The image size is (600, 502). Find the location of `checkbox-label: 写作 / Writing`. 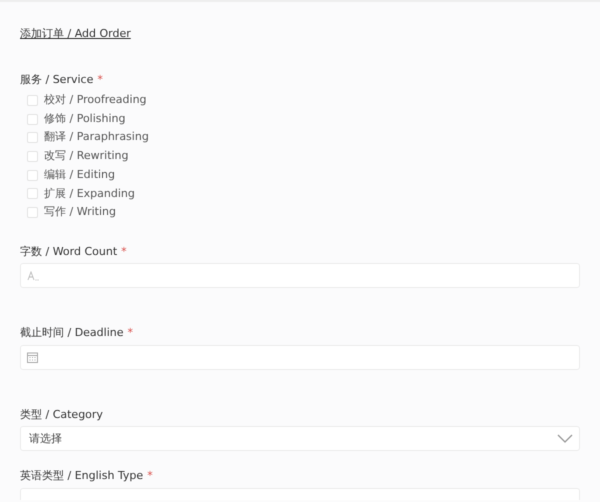

checkbox-label: 写作 / Writing is located at coordinates (80, 212).